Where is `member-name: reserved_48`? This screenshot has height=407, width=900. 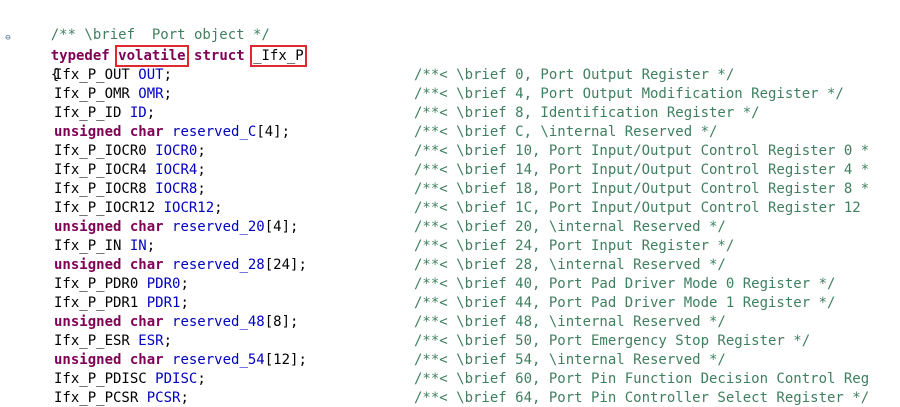
member-name: reserved_48 is located at coordinates (218, 322).